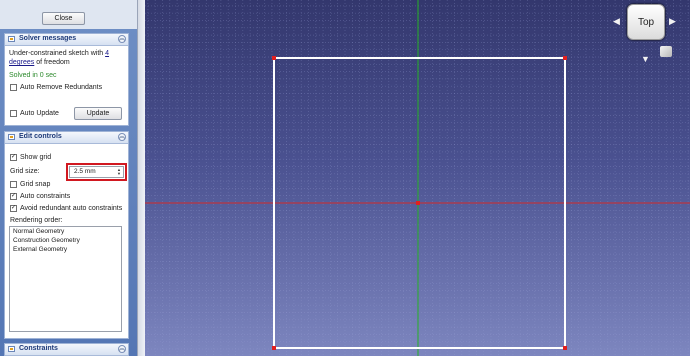  Describe the element at coordinates (274, 58) in the screenshot. I see `vertex-top-left` at that location.